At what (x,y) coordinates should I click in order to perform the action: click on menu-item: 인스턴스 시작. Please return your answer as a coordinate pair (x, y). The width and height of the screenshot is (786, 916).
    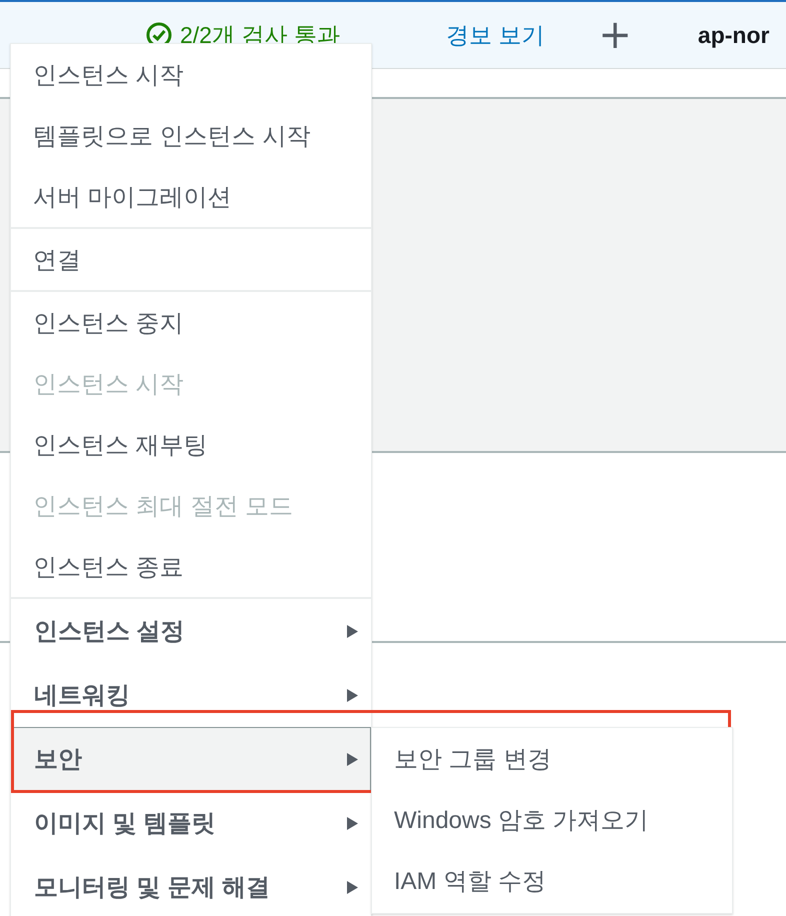
    Looking at the image, I should click on (191, 74).